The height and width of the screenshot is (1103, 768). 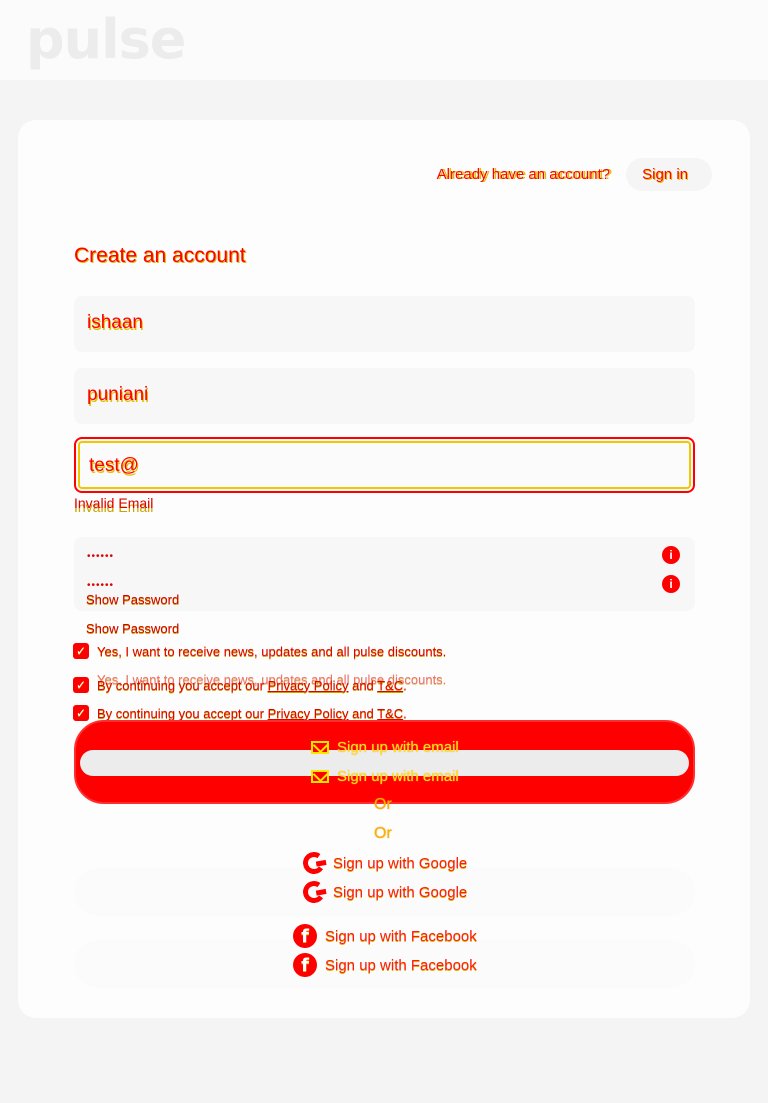 I want to click on signup-email-button, so click(x=384, y=762).